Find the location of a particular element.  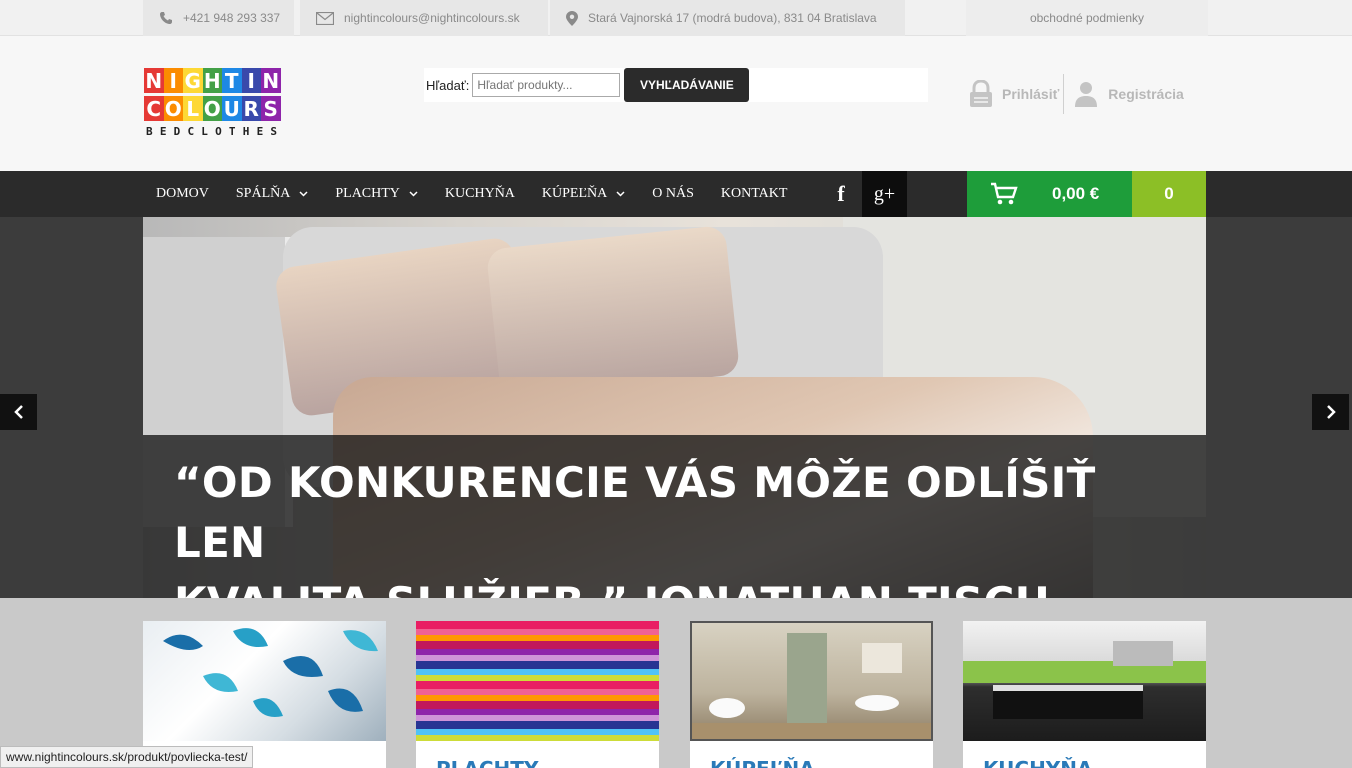

slider-prev-button is located at coordinates (18, 412).